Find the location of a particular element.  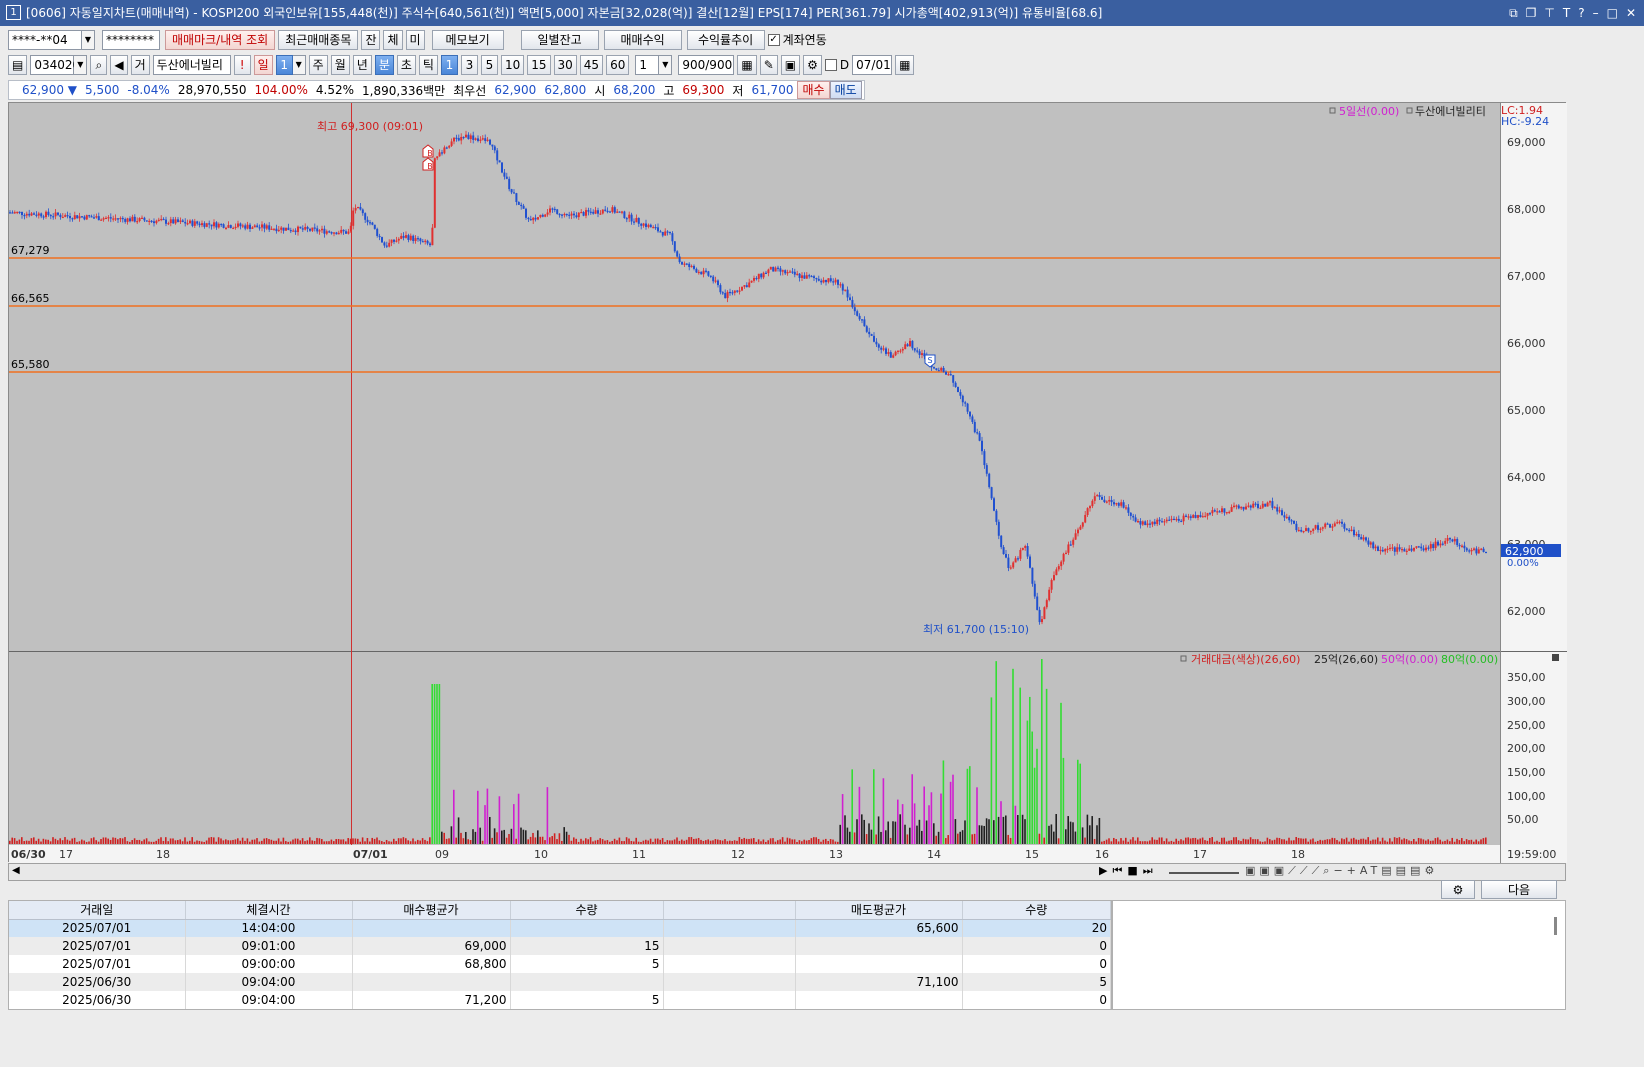

price-tick: 69,000 is located at coordinates (1526, 142).